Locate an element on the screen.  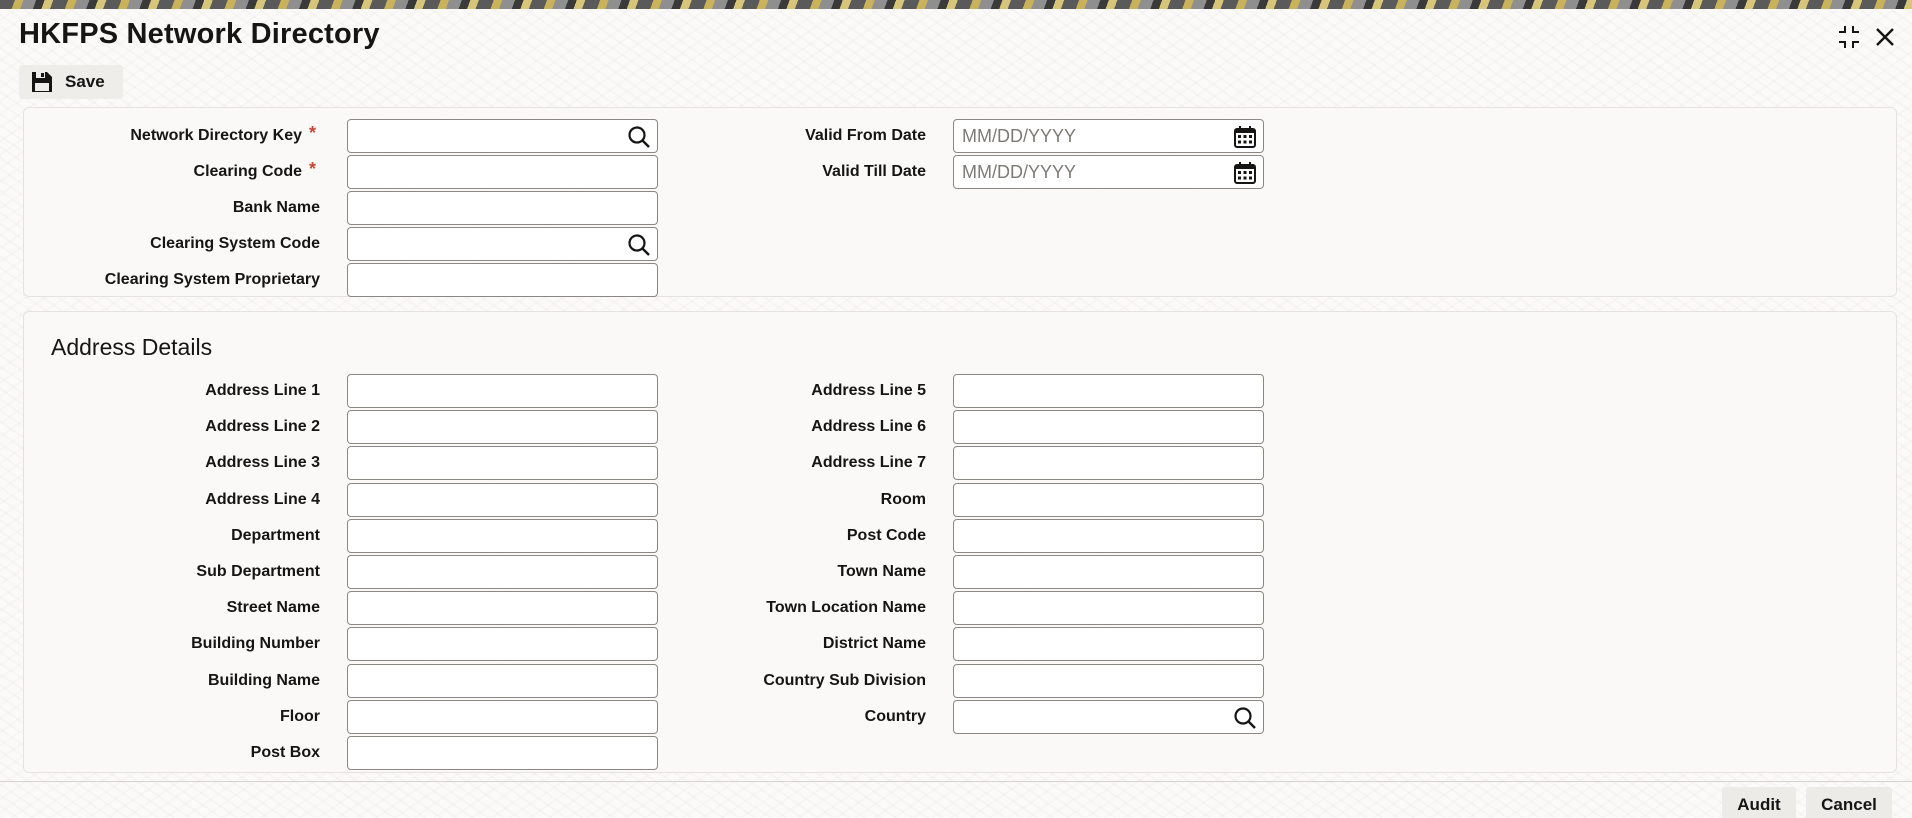
valid-till-date-input is located at coordinates (1108, 172).